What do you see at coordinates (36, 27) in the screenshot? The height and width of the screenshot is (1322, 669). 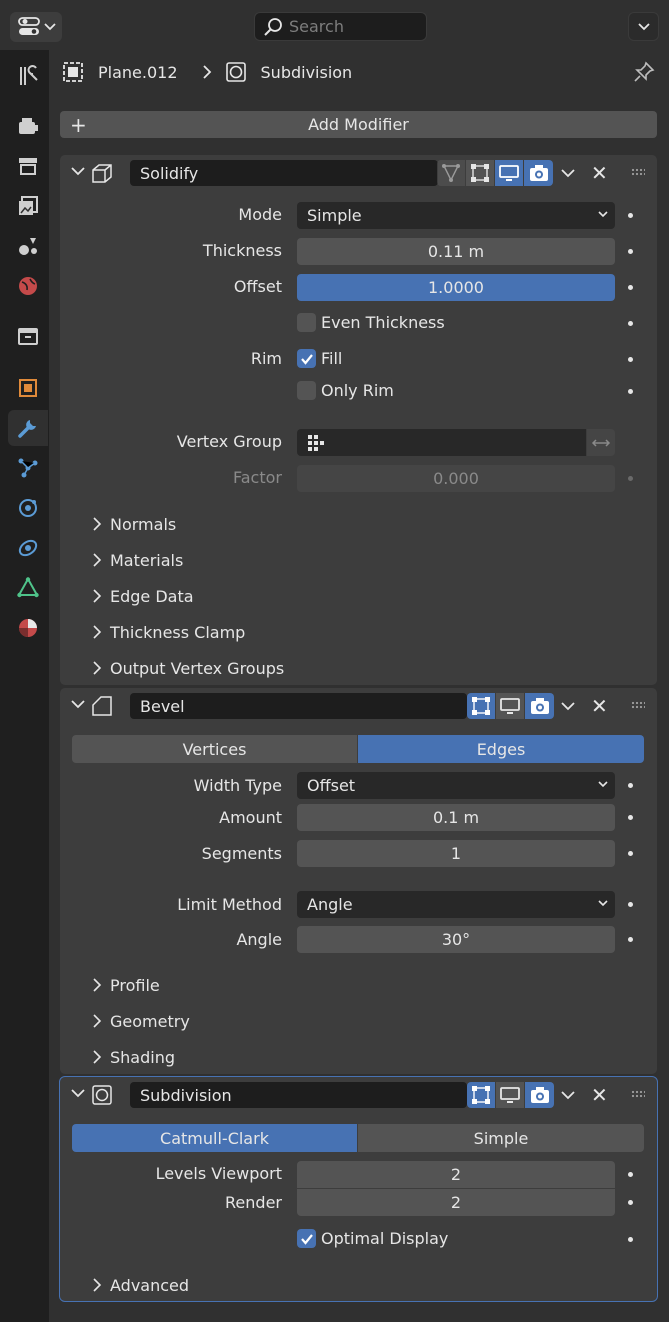 I see `editor-type-dropdown` at bounding box center [36, 27].